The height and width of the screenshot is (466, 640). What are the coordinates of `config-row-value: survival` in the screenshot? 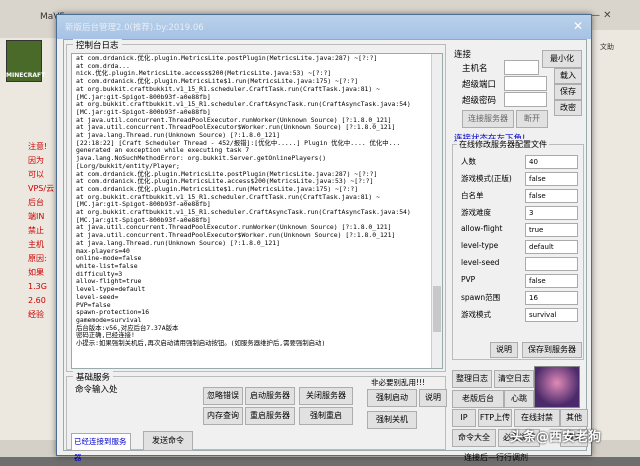 It's located at (551, 315).